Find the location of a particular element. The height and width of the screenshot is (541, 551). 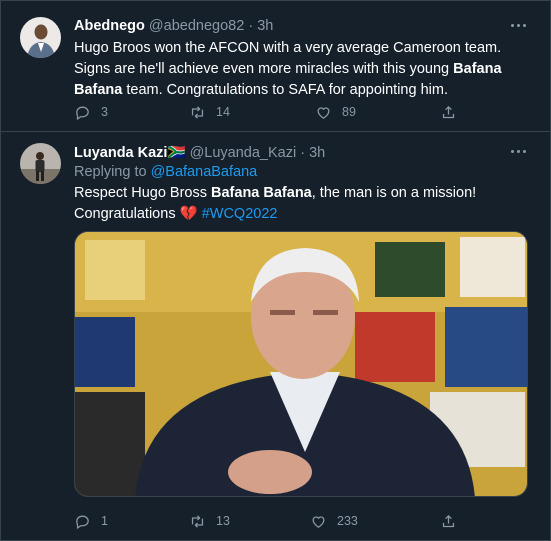

handle: @Luyanda_Kazi is located at coordinates (243, 153).